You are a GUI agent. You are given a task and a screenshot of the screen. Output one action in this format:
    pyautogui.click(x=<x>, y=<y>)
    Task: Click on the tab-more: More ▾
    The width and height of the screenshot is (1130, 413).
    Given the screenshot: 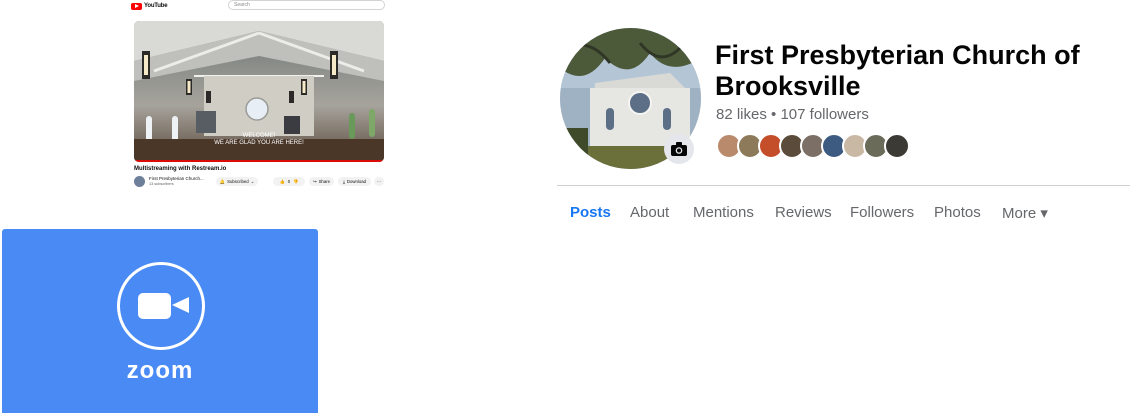 What is the action you would take?
    pyautogui.click(x=1025, y=213)
    